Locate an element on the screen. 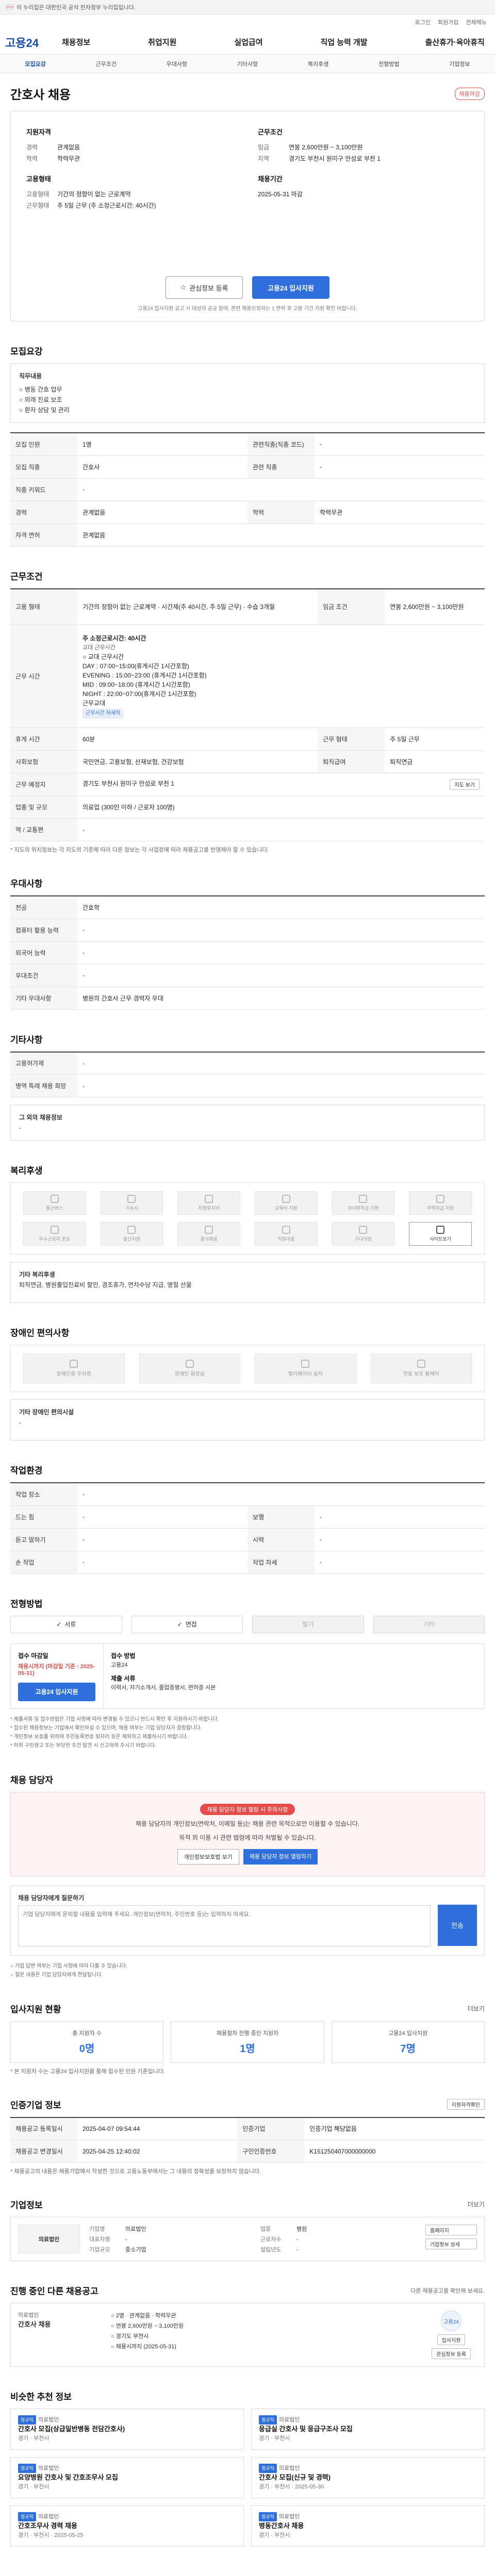  status-badge: 채용마감 is located at coordinates (470, 93).